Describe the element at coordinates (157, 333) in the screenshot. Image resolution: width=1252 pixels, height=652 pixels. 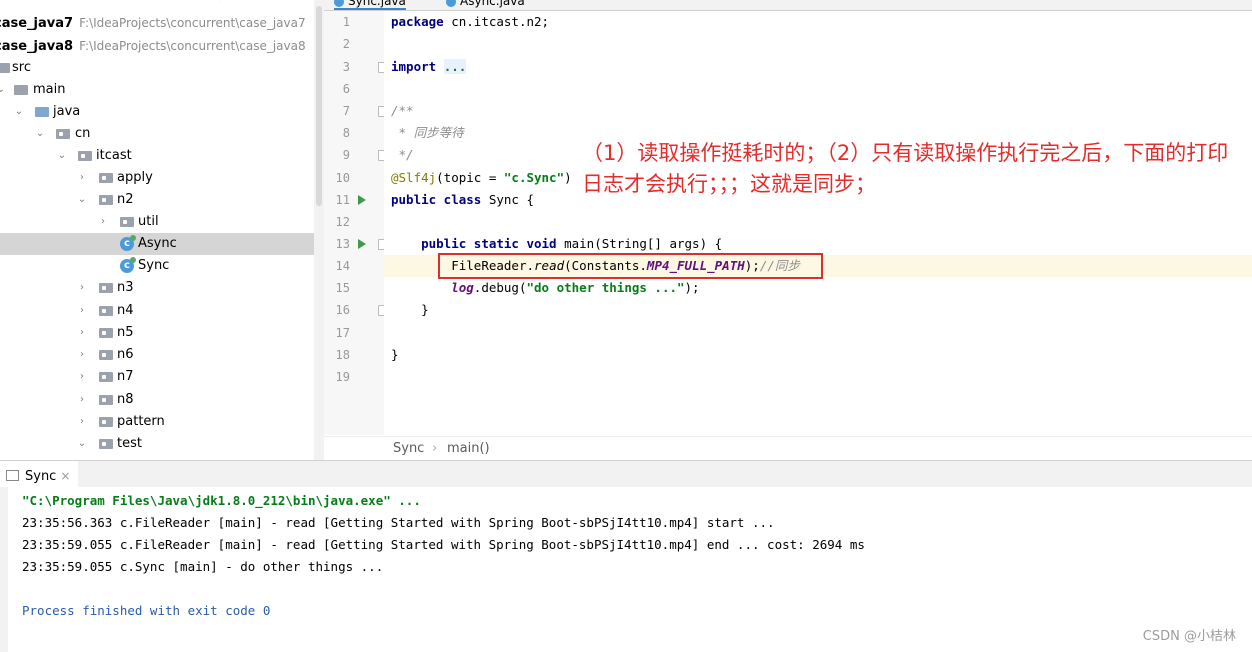
I see `tree-item-n5: › n5` at that location.